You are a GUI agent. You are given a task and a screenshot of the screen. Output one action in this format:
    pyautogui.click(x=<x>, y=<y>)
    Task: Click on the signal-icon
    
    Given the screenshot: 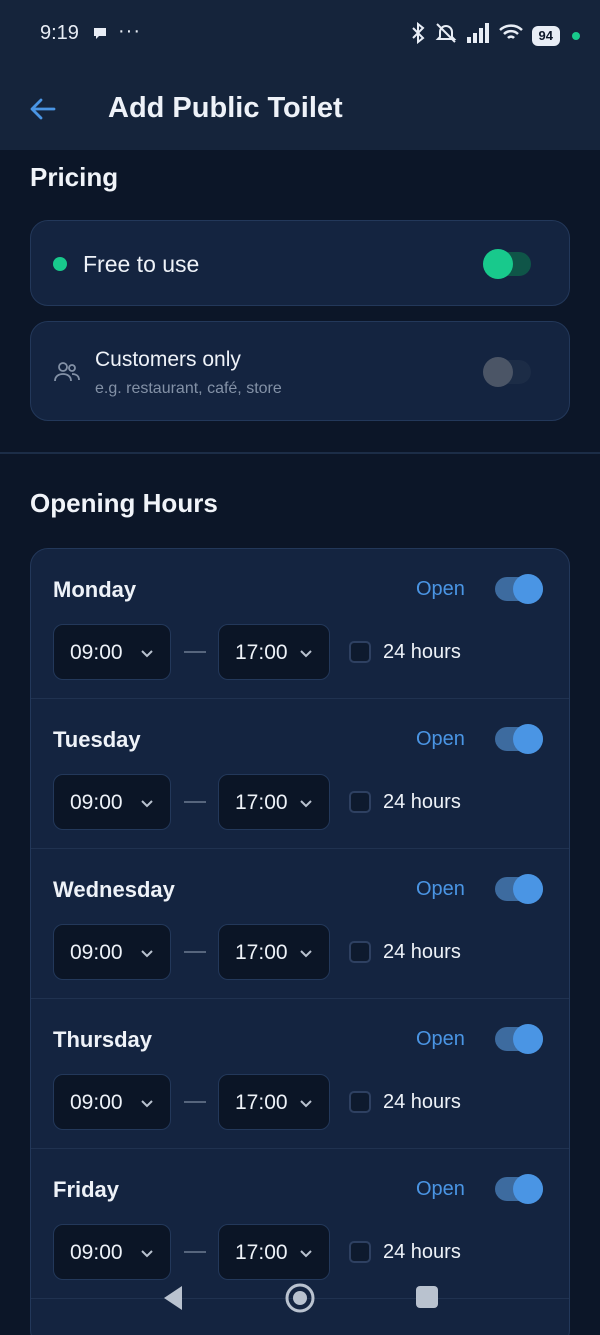 What is the action you would take?
    pyautogui.click(x=478, y=35)
    